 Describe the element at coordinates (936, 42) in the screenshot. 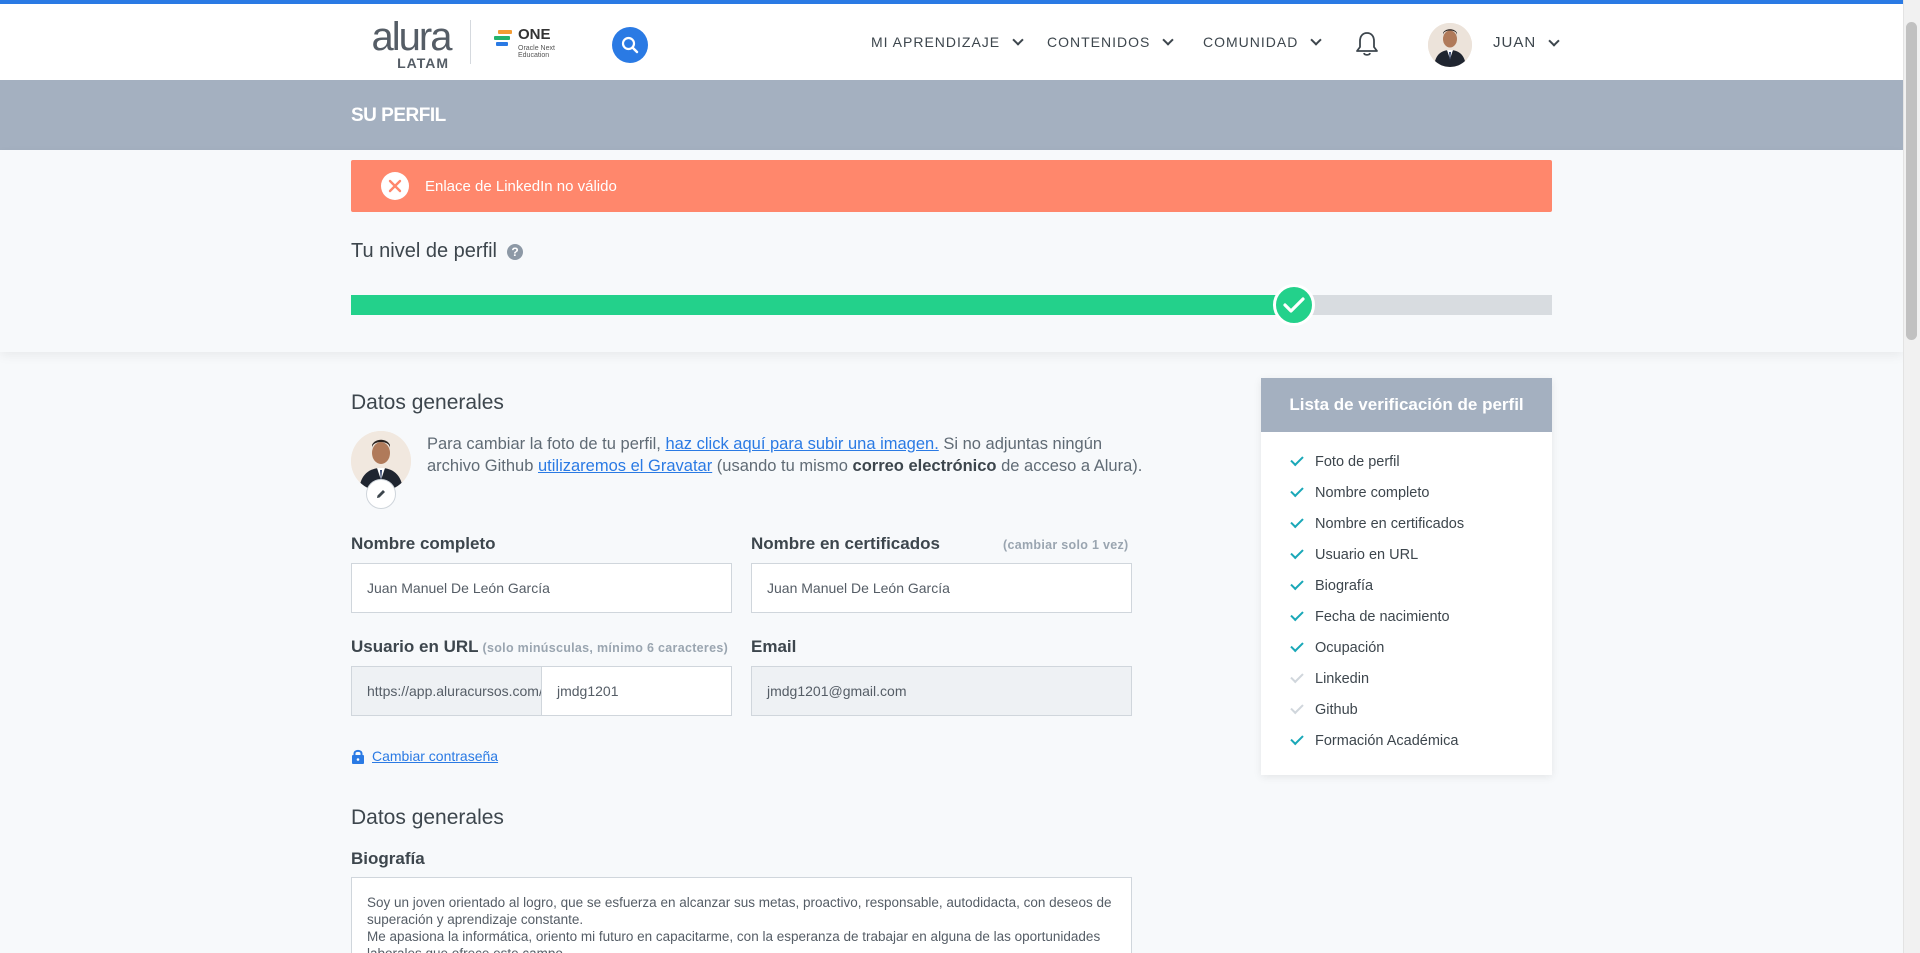

I see `nav-label: MI APRENDIZAJE` at that location.